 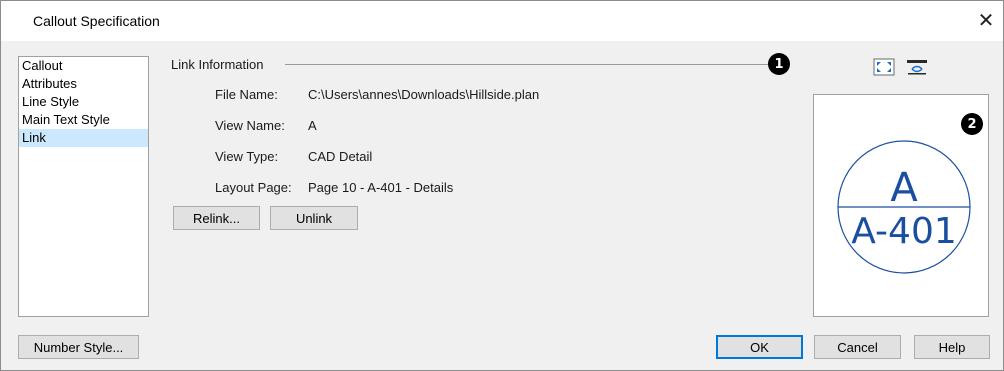 I want to click on sidebar-item-attributes: Attributes, so click(x=83, y=84).